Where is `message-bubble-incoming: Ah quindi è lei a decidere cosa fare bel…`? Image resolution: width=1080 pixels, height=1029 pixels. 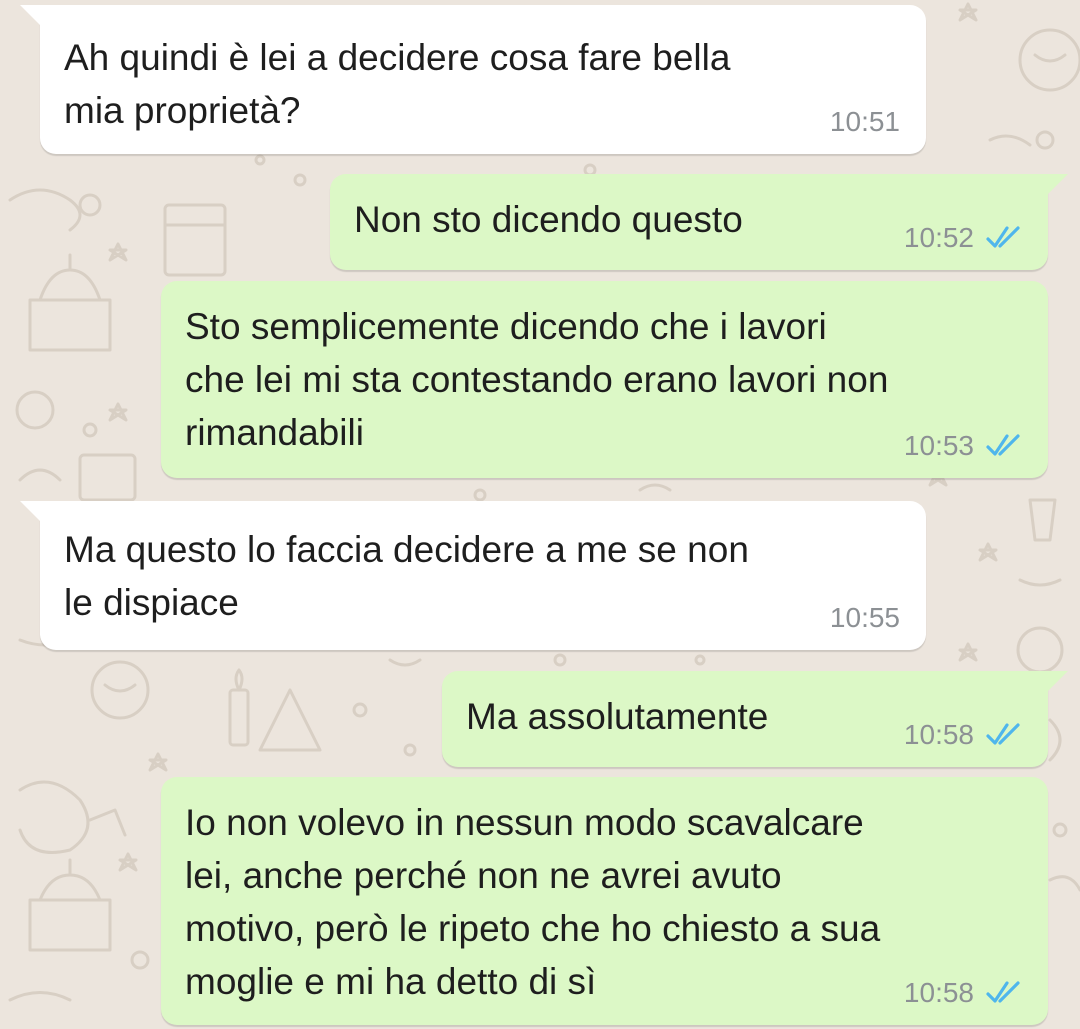 message-bubble-incoming: Ah quindi è lei a decidere cosa fare bel… is located at coordinates (473, 79).